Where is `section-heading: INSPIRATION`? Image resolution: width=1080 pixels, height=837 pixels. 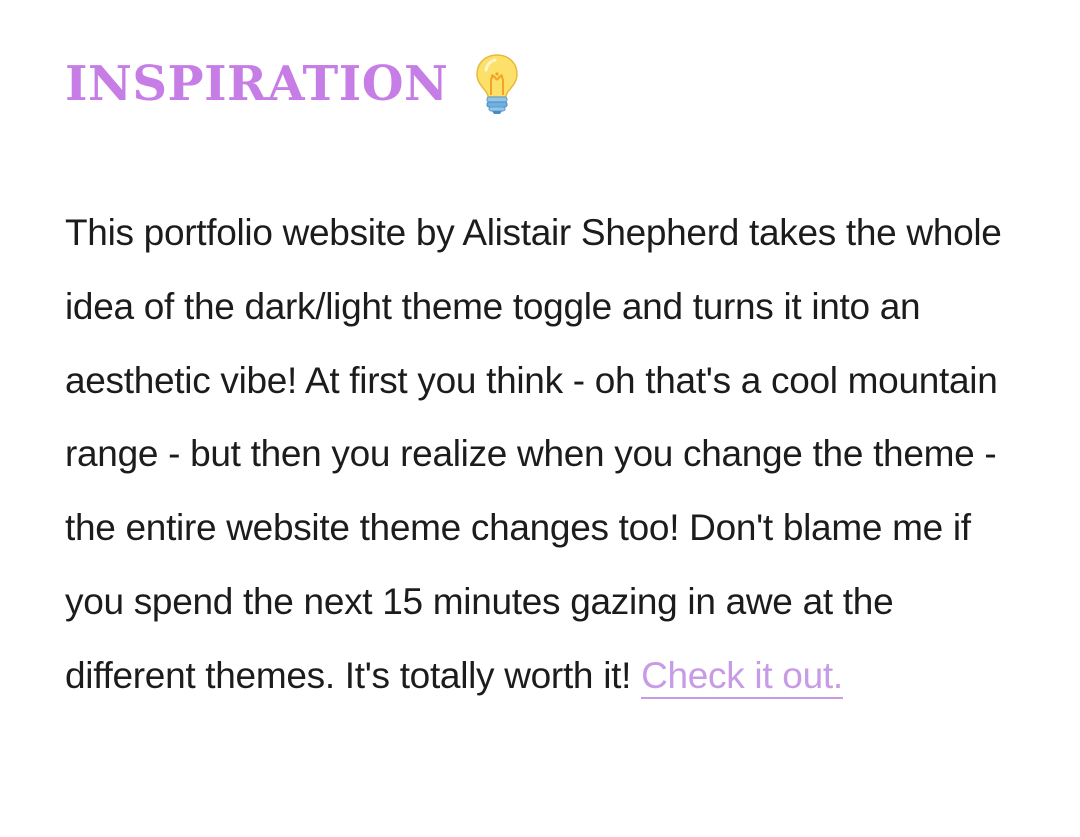 section-heading: INSPIRATION is located at coordinates (292, 84).